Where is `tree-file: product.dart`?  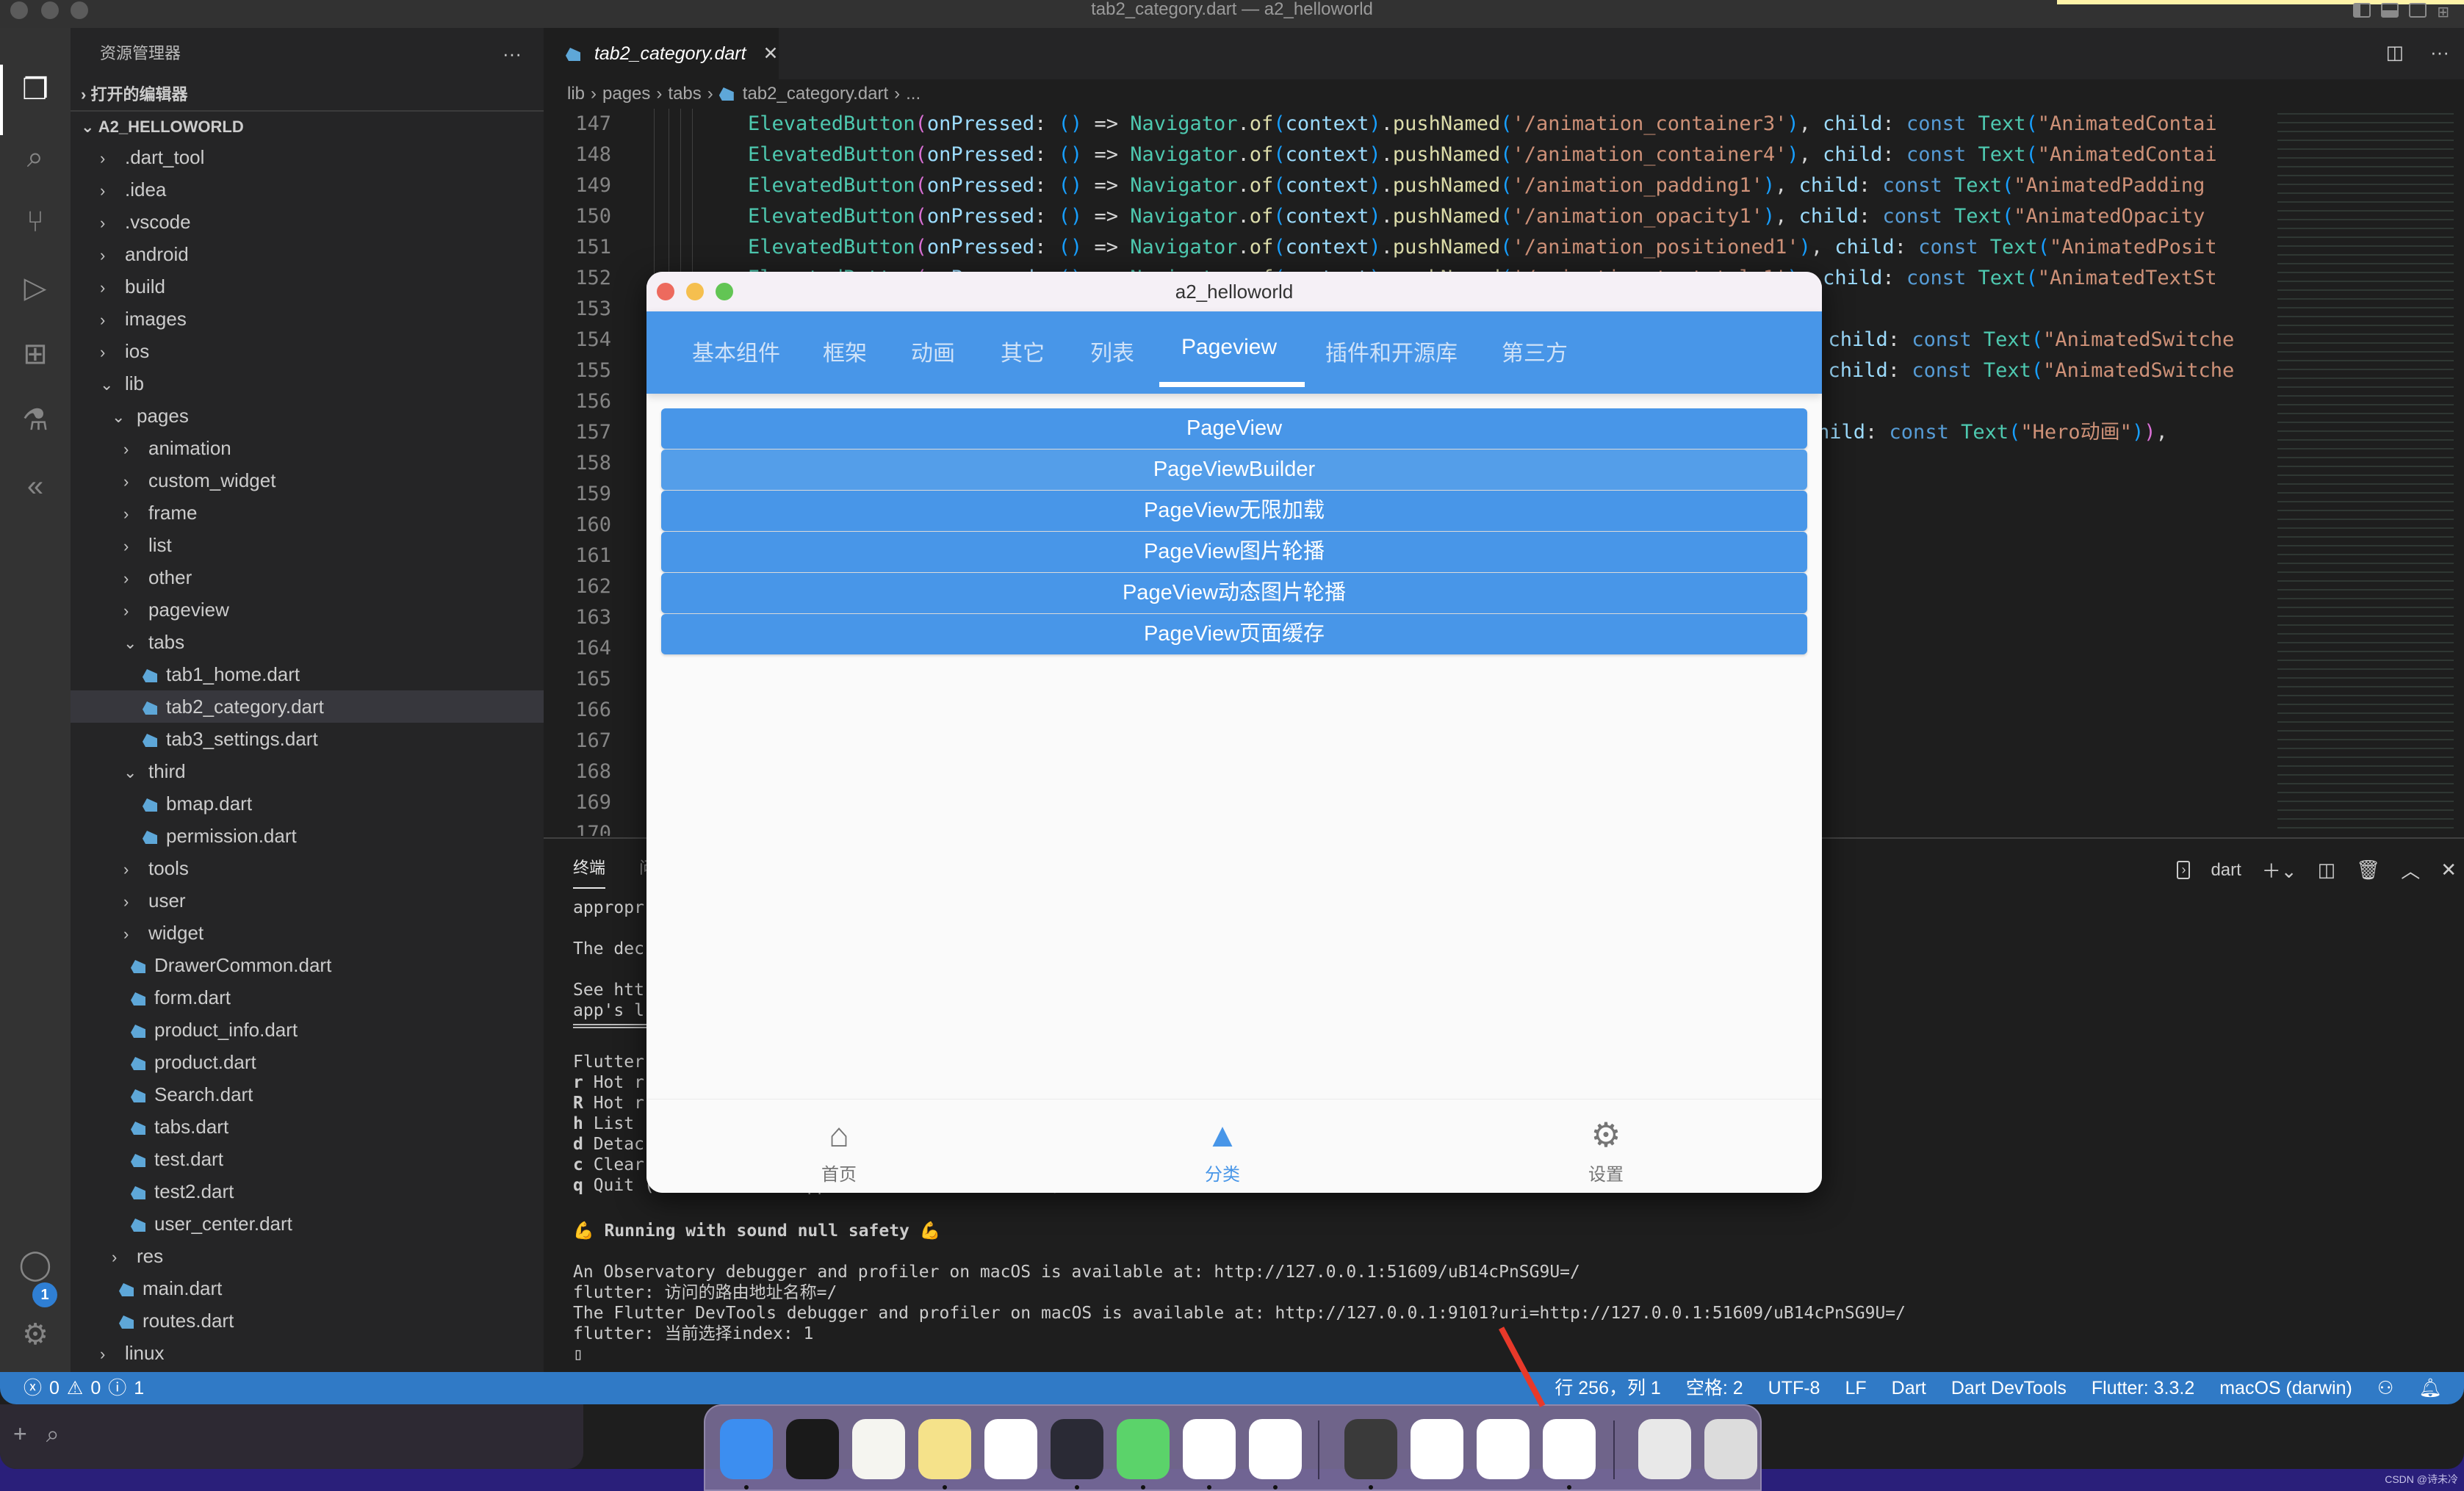
tree-file: product.dart is located at coordinates (307, 1062).